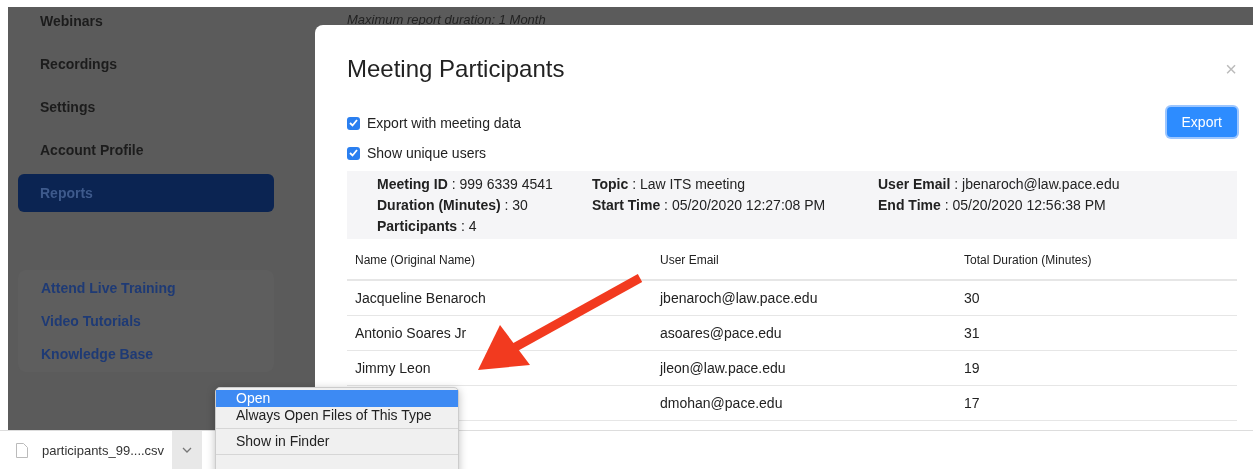 The height and width of the screenshot is (469, 1253). I want to click on downloaded-file-name: participants_99....csv, so click(107, 450).